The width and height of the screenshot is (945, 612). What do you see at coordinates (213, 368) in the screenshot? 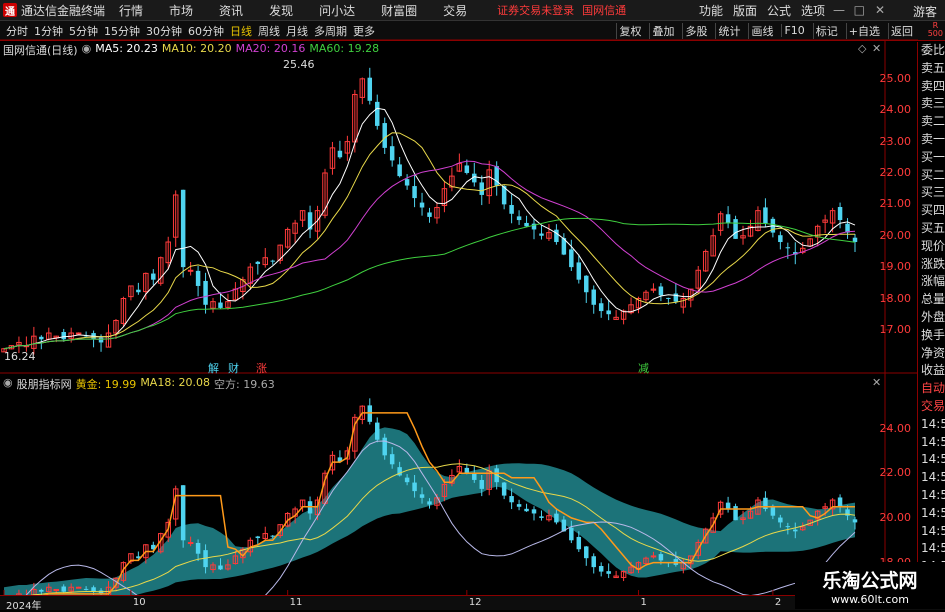
I see `event-tag-1: 解` at bounding box center [213, 368].